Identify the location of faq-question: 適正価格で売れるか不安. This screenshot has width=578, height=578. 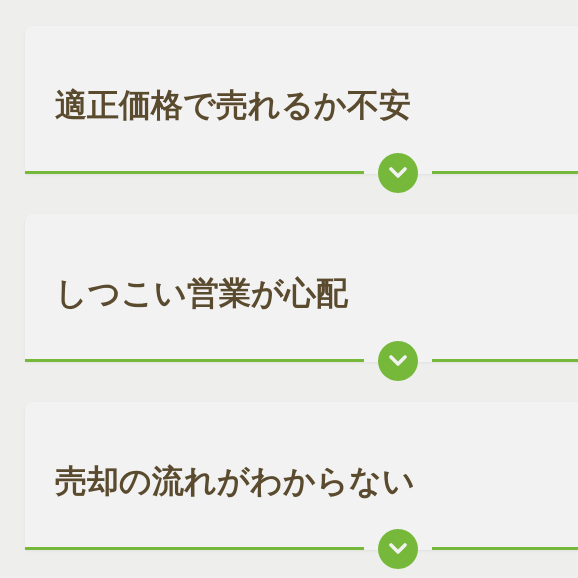
(233, 104).